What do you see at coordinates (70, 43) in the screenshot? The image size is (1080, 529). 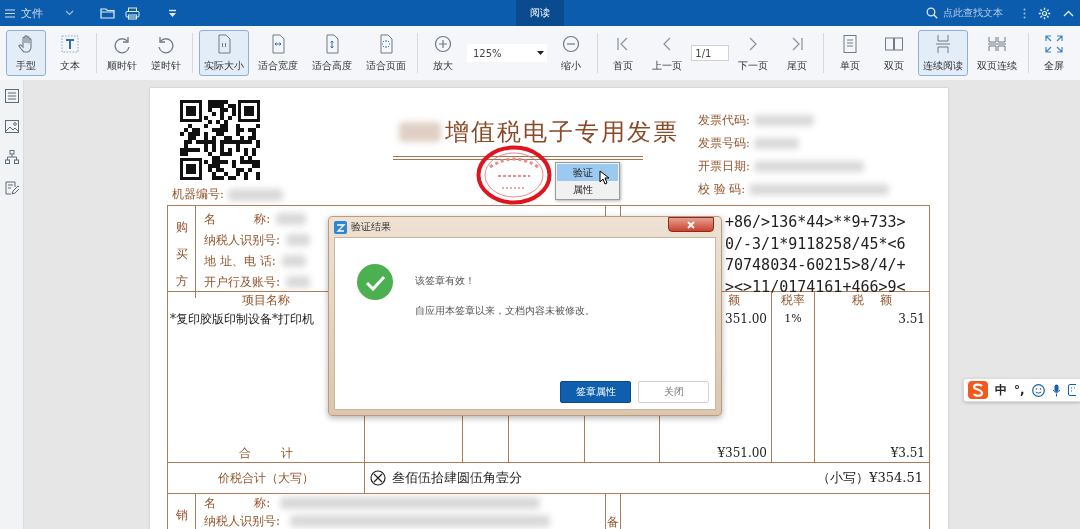 I see `text-icon` at bounding box center [70, 43].